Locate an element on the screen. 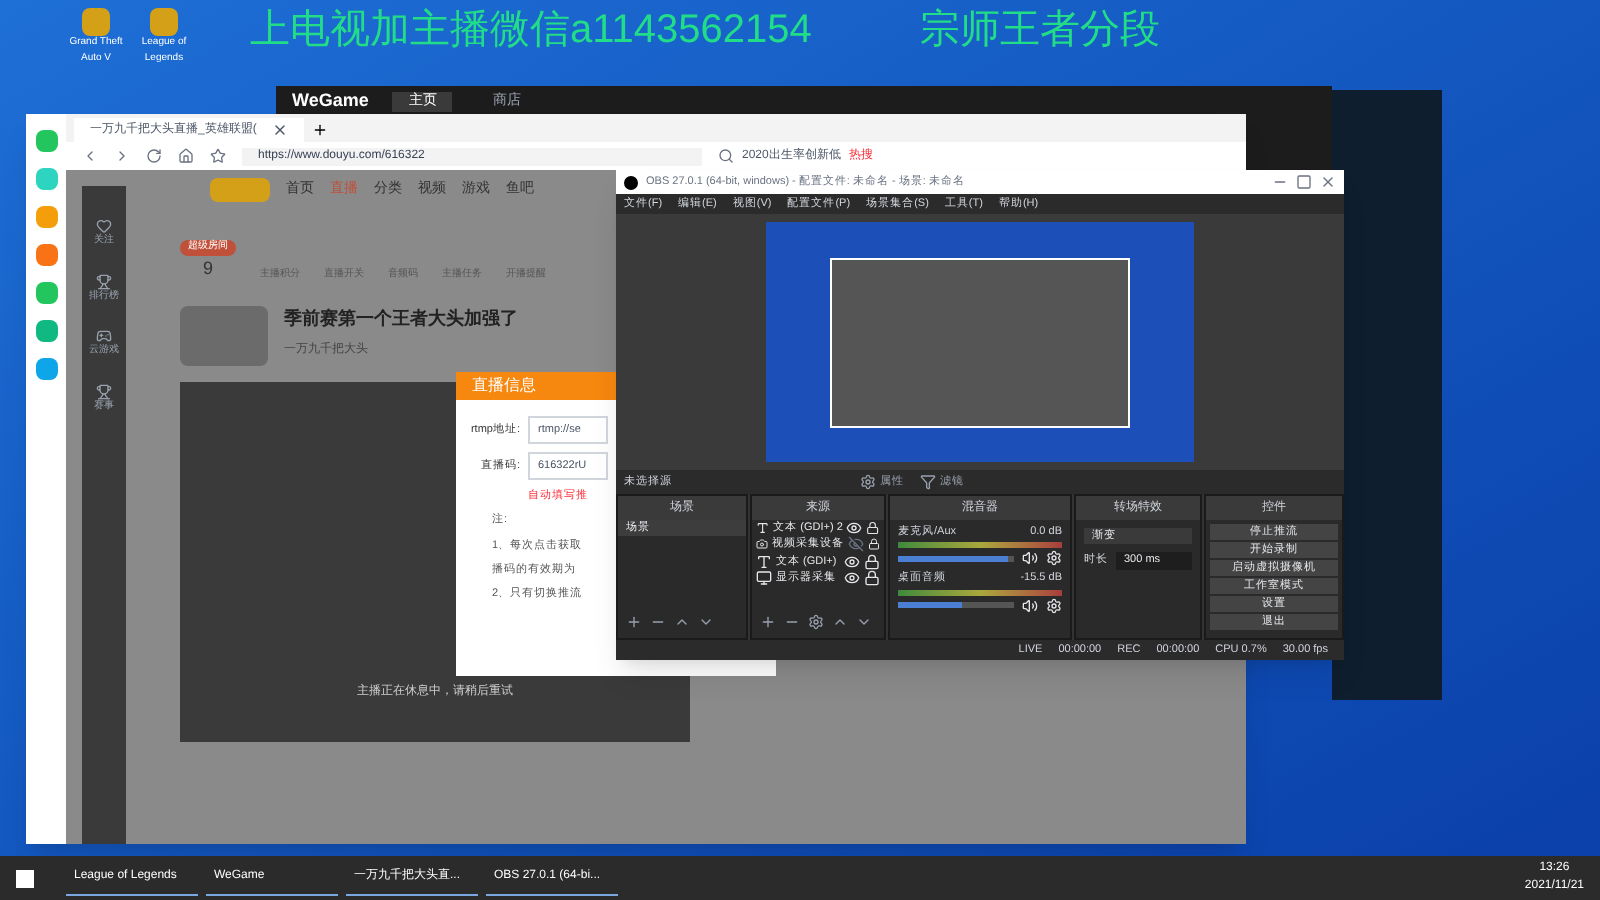 This screenshot has height=900, width=1600. star-icon is located at coordinates (218, 156).